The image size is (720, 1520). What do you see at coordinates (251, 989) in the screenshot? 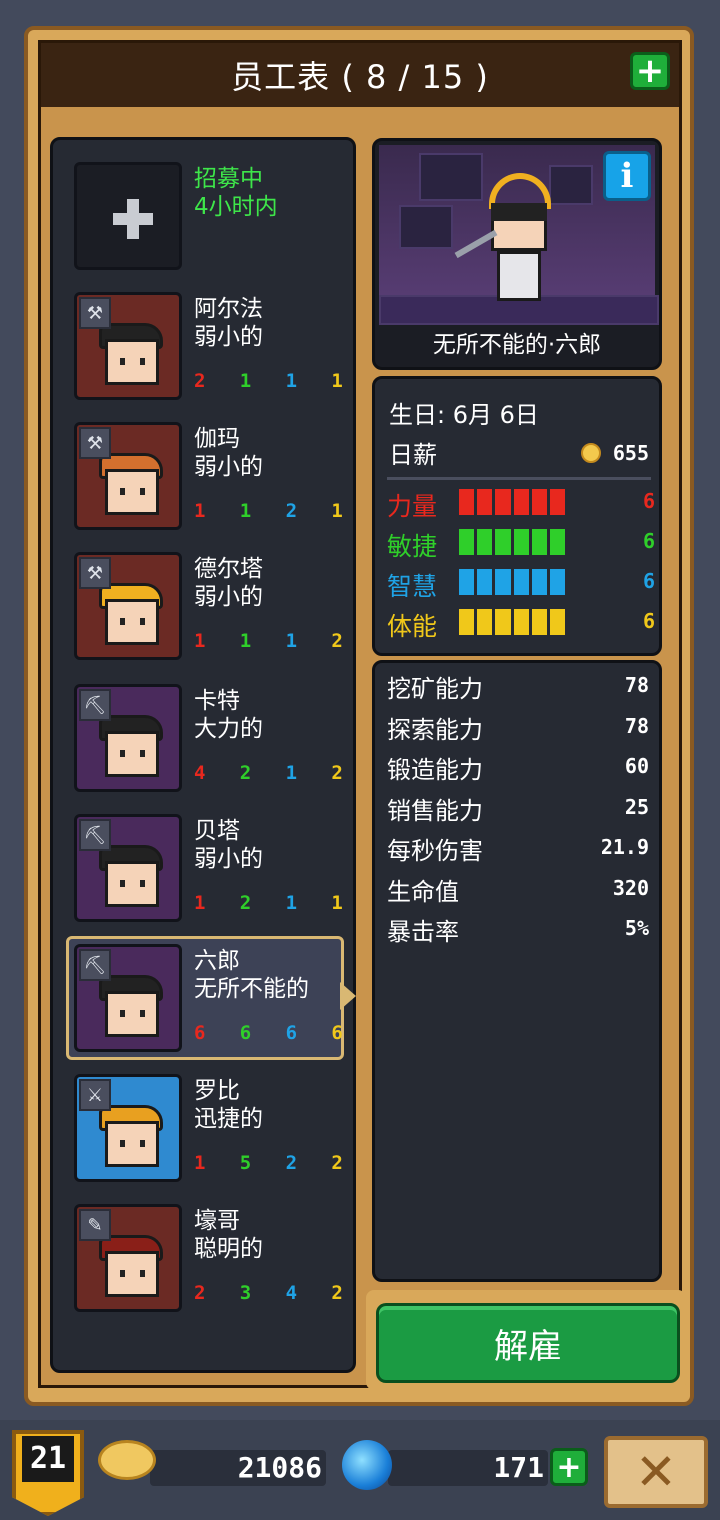
I see `staff-trait: 无所不能的` at bounding box center [251, 989].